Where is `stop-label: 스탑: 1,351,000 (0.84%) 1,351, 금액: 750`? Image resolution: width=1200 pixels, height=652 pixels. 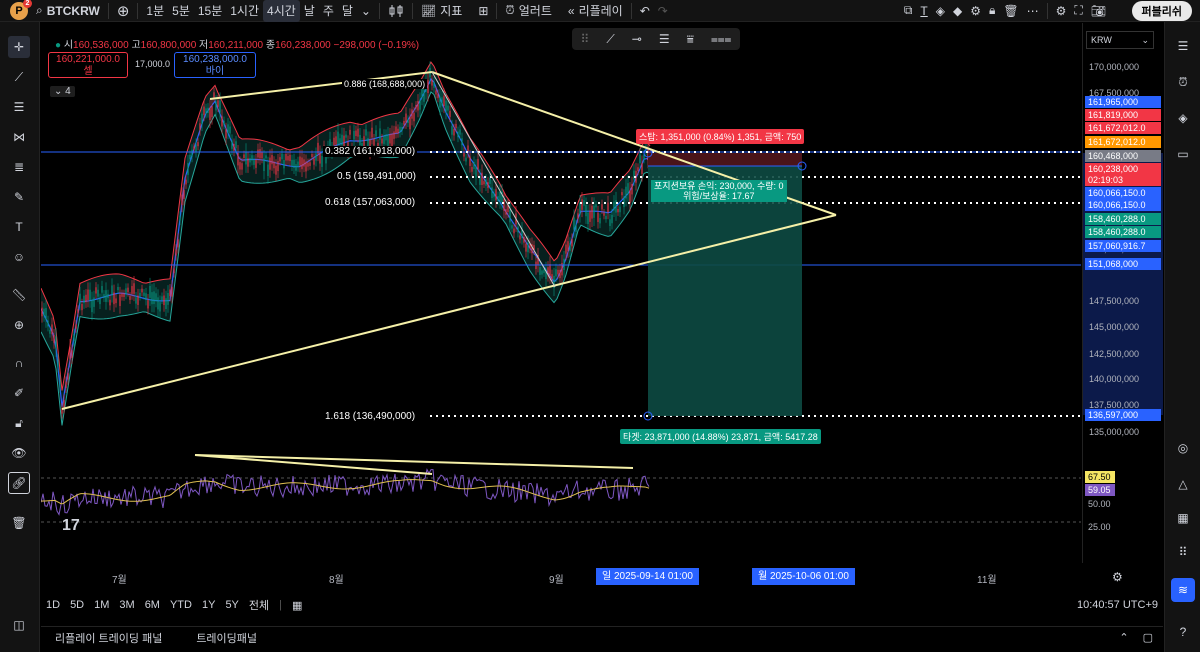 stop-label: 스탑: 1,351,000 (0.84%) 1,351, 금액: 750 is located at coordinates (720, 136).